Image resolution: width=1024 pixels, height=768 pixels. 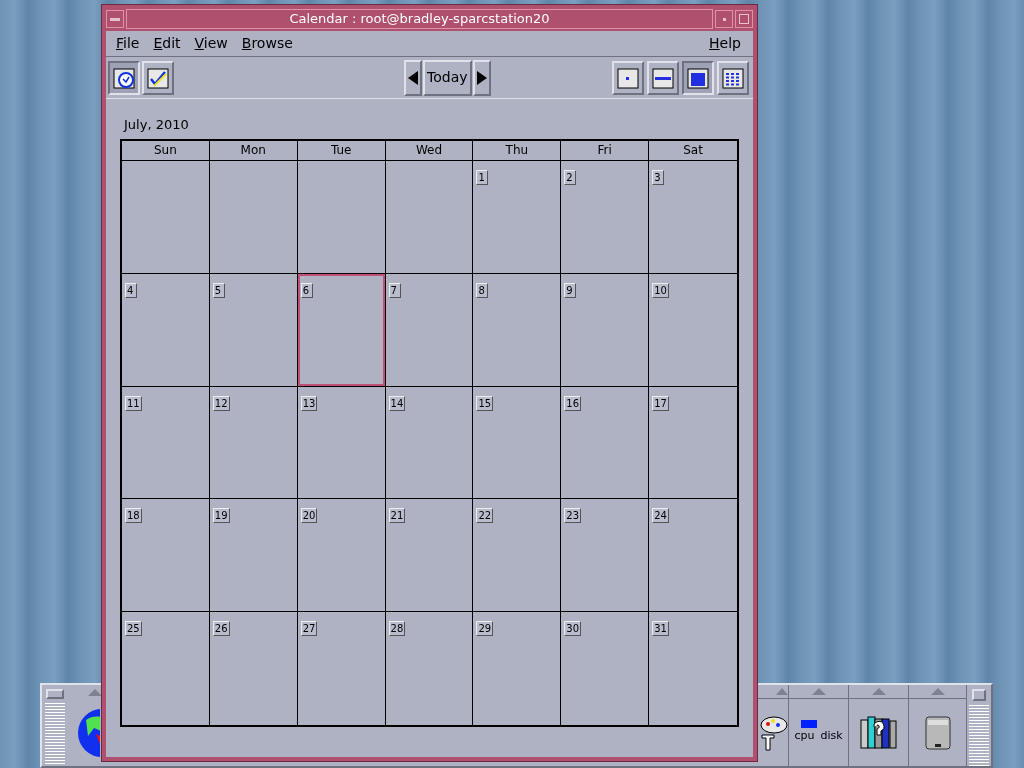 I want to click on day-cell: 19, so click(x=253, y=556).